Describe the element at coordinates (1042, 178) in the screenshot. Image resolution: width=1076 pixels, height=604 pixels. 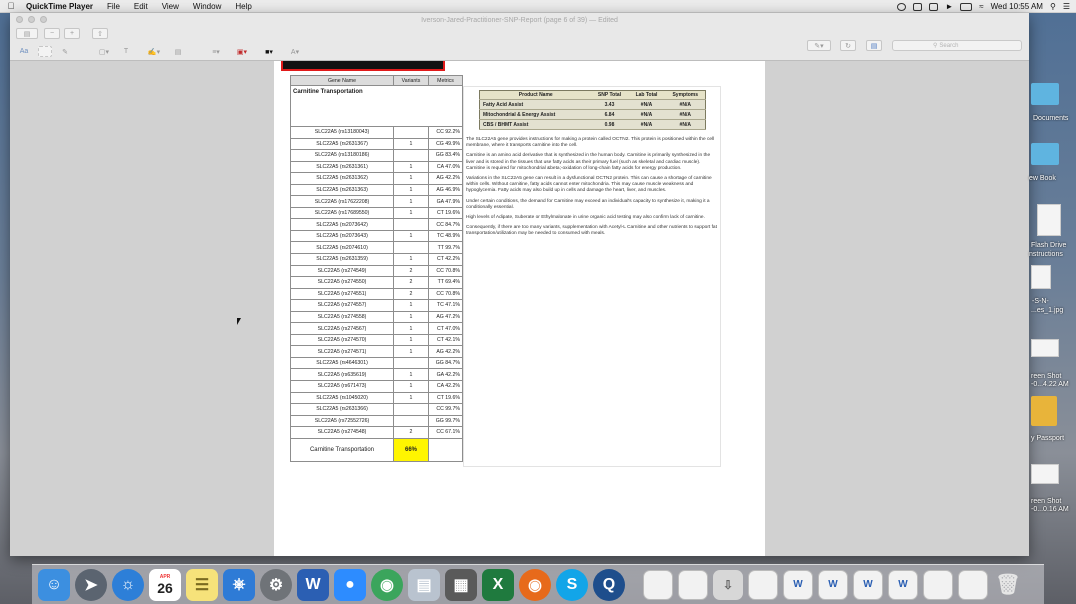
I see `desktop-label-book: ew Book` at that location.